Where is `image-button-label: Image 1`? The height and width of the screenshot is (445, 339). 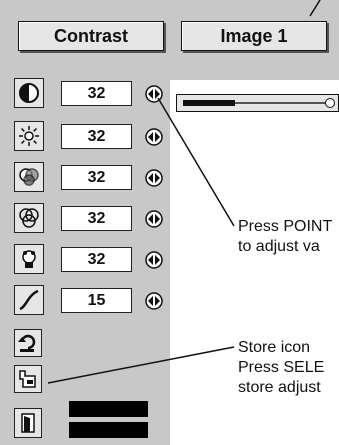 image-button-label: Image 1 is located at coordinates (254, 35).